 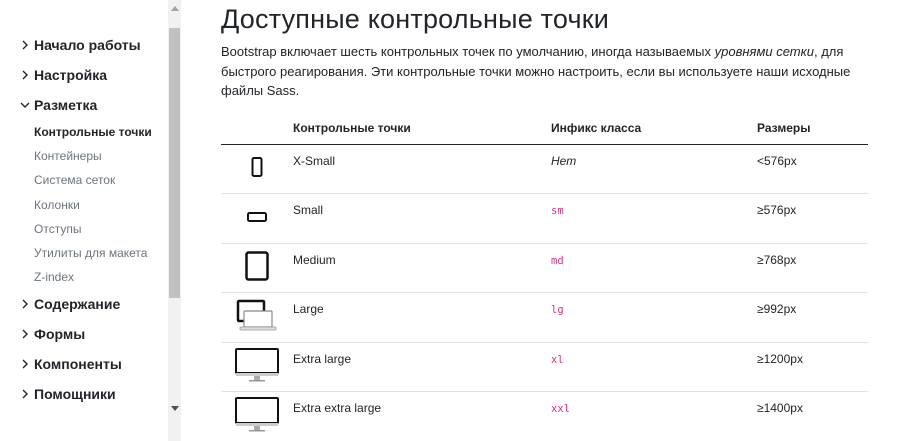 What do you see at coordinates (812, 218) in the screenshot?
I see `dimension: ≥576px` at bounding box center [812, 218].